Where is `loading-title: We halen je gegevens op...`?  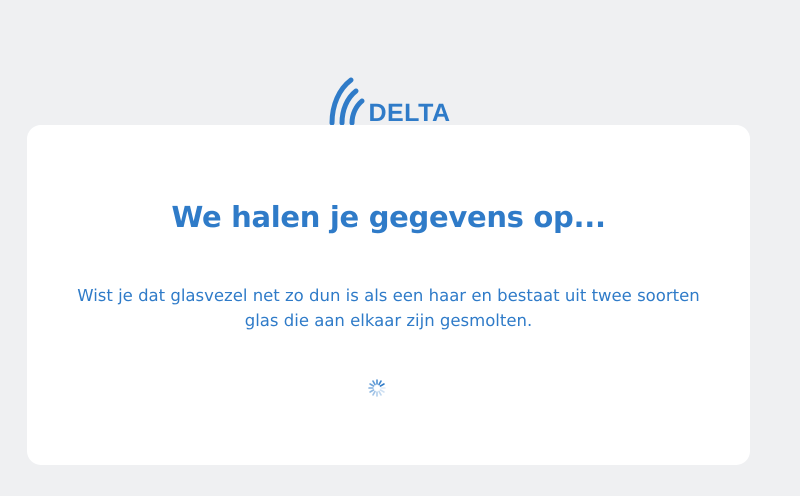
loading-title: We halen je gegevens op... is located at coordinates (388, 217).